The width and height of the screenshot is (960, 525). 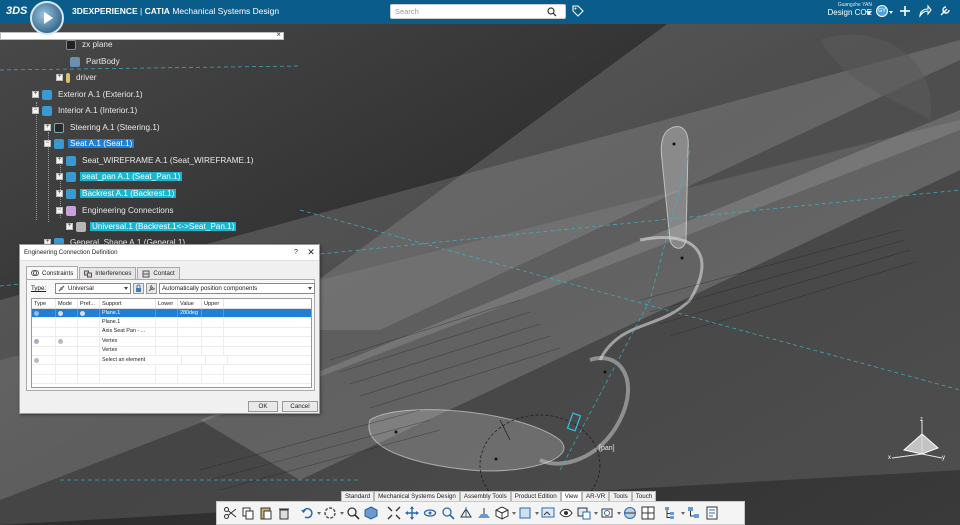 What do you see at coordinates (138, 288) in the screenshot?
I see `lock-button` at bounding box center [138, 288].